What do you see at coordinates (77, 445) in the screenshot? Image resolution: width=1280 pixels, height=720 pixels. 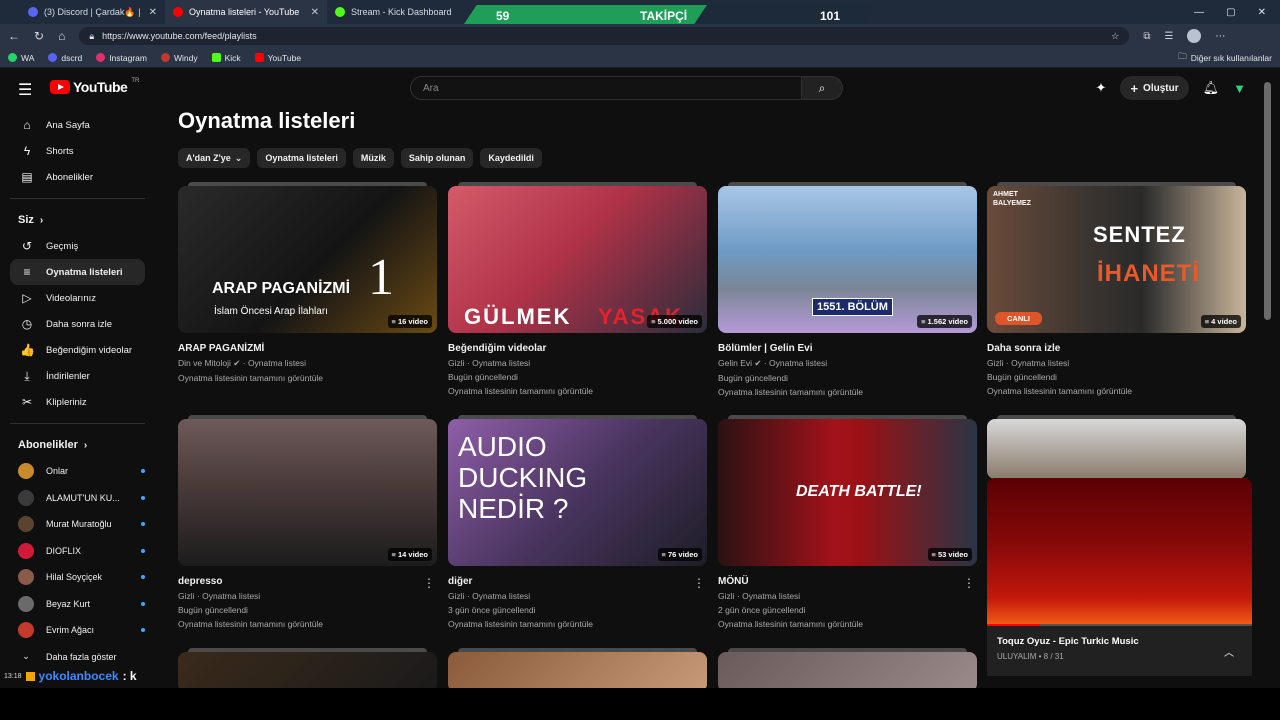 I see `sidebar-section-subscriptions: Abonelikler ›` at bounding box center [77, 445].